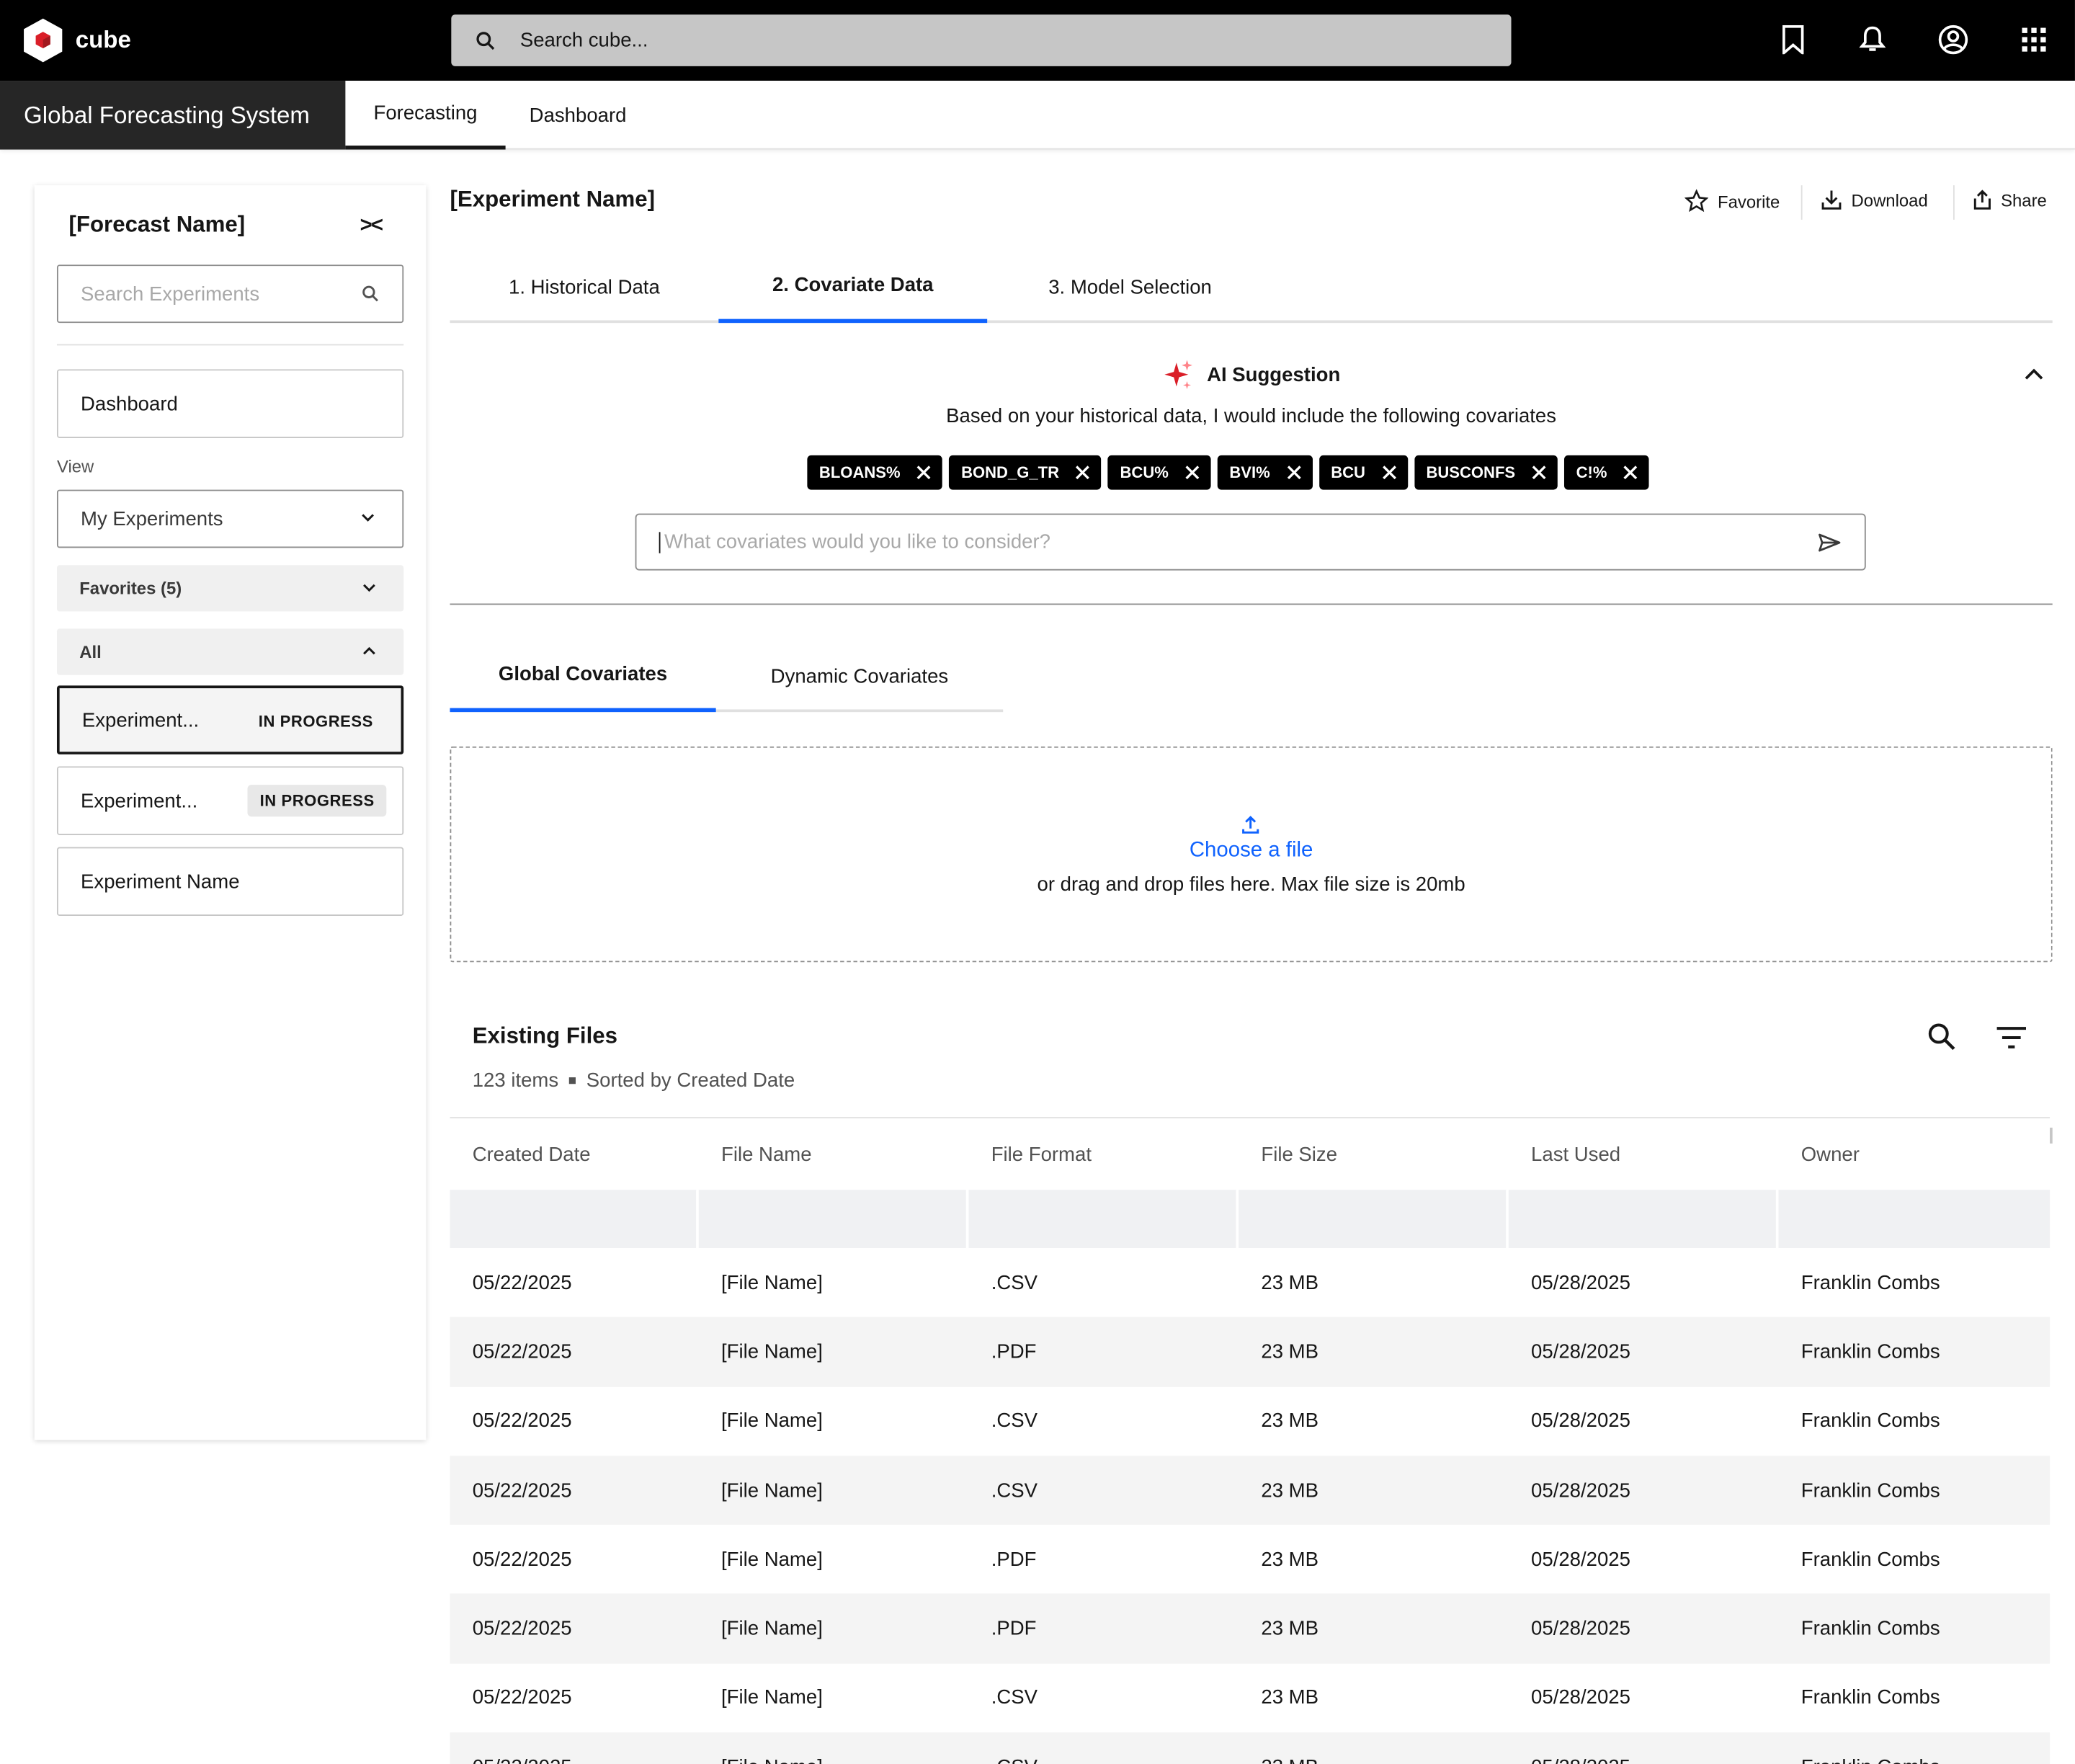 This screenshot has width=2075, height=1764. Describe the element at coordinates (2034, 374) in the screenshot. I see `chevron-up-icon` at that location.